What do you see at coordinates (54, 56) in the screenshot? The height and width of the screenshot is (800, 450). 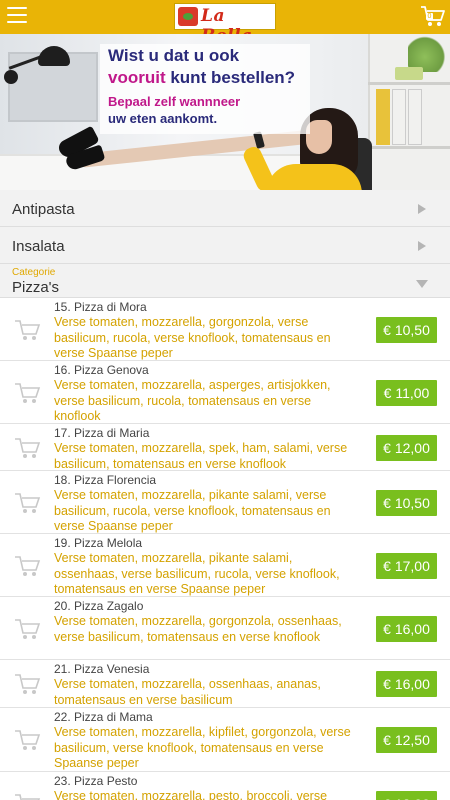 I see `banner-lamp-head-graphic` at bounding box center [54, 56].